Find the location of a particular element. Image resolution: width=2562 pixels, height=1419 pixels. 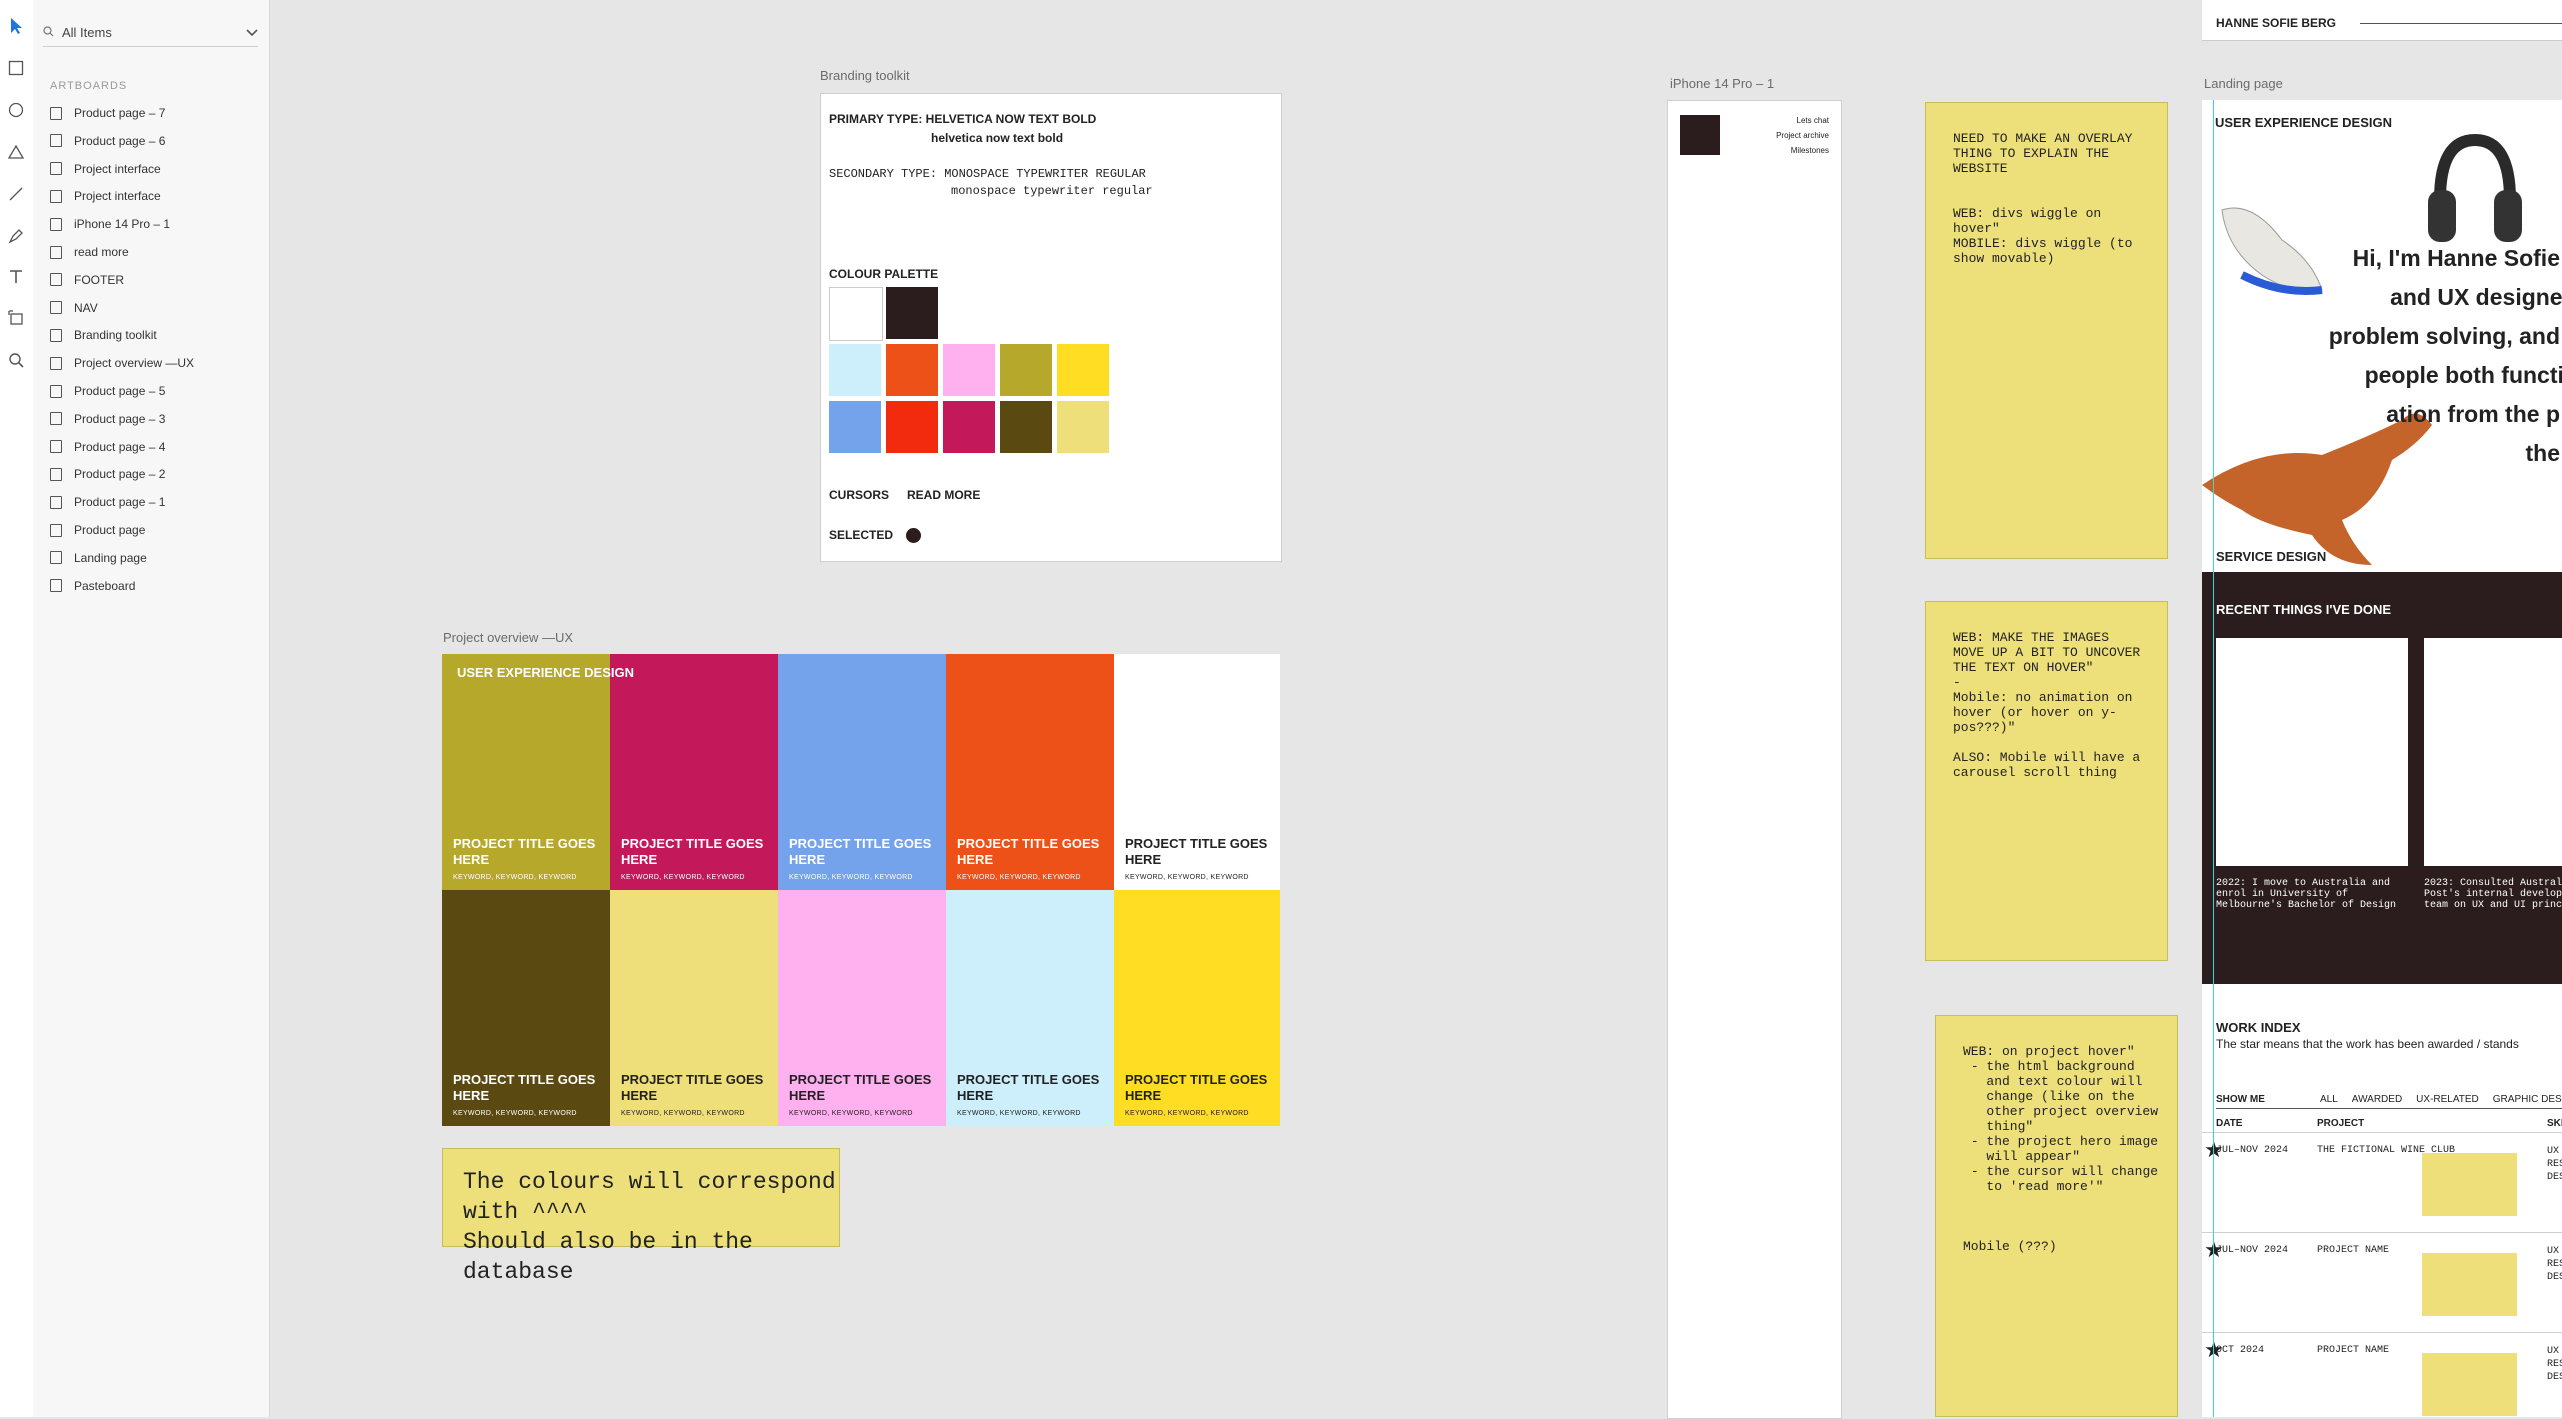

line-icon is located at coordinates (16, 194).